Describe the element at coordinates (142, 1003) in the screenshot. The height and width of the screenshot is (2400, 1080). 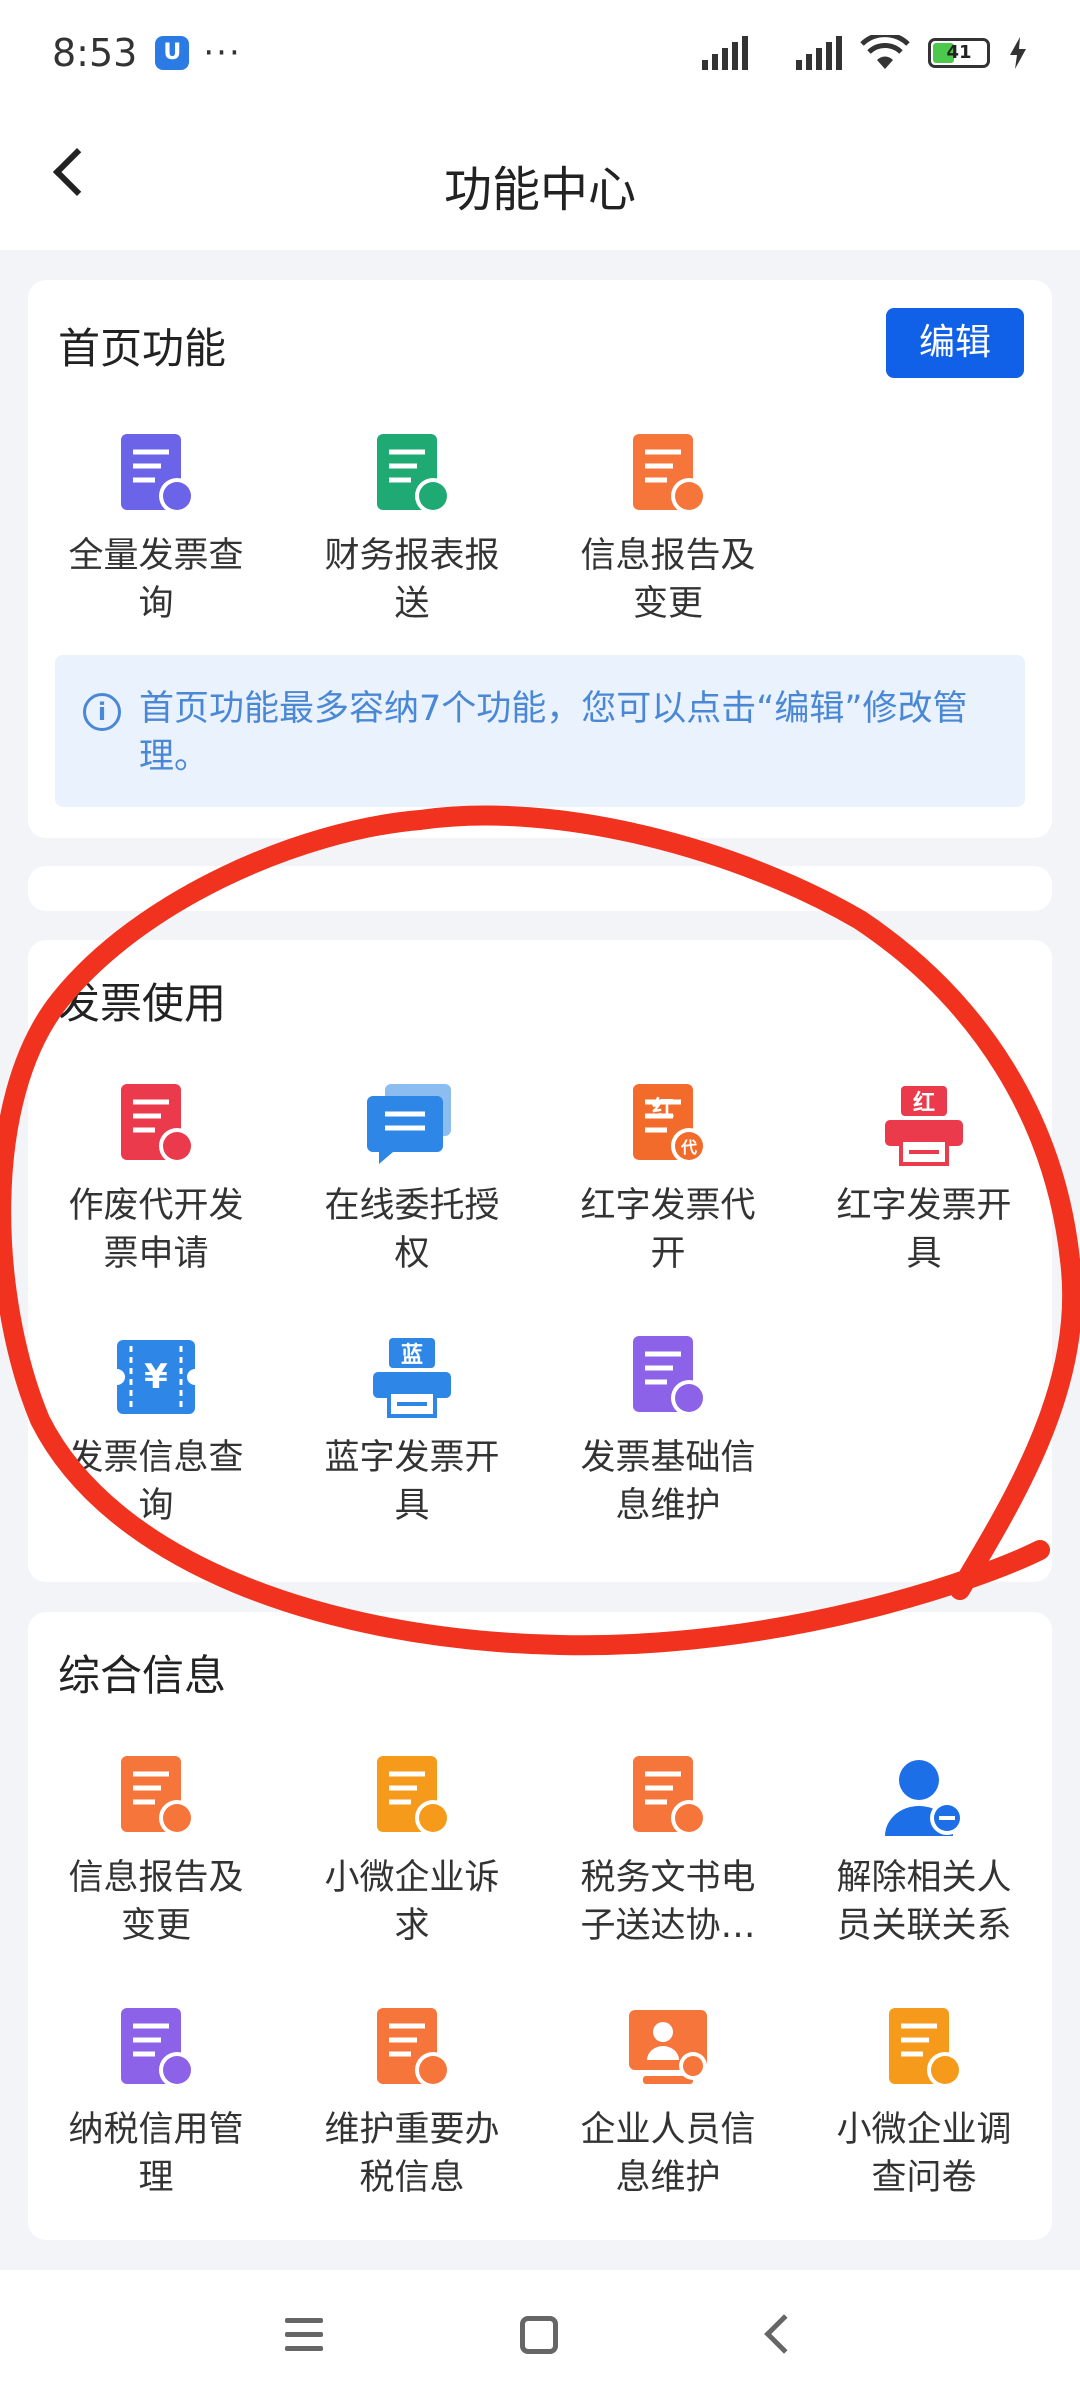
I see `invoice-usage-title: 发票使用` at that location.